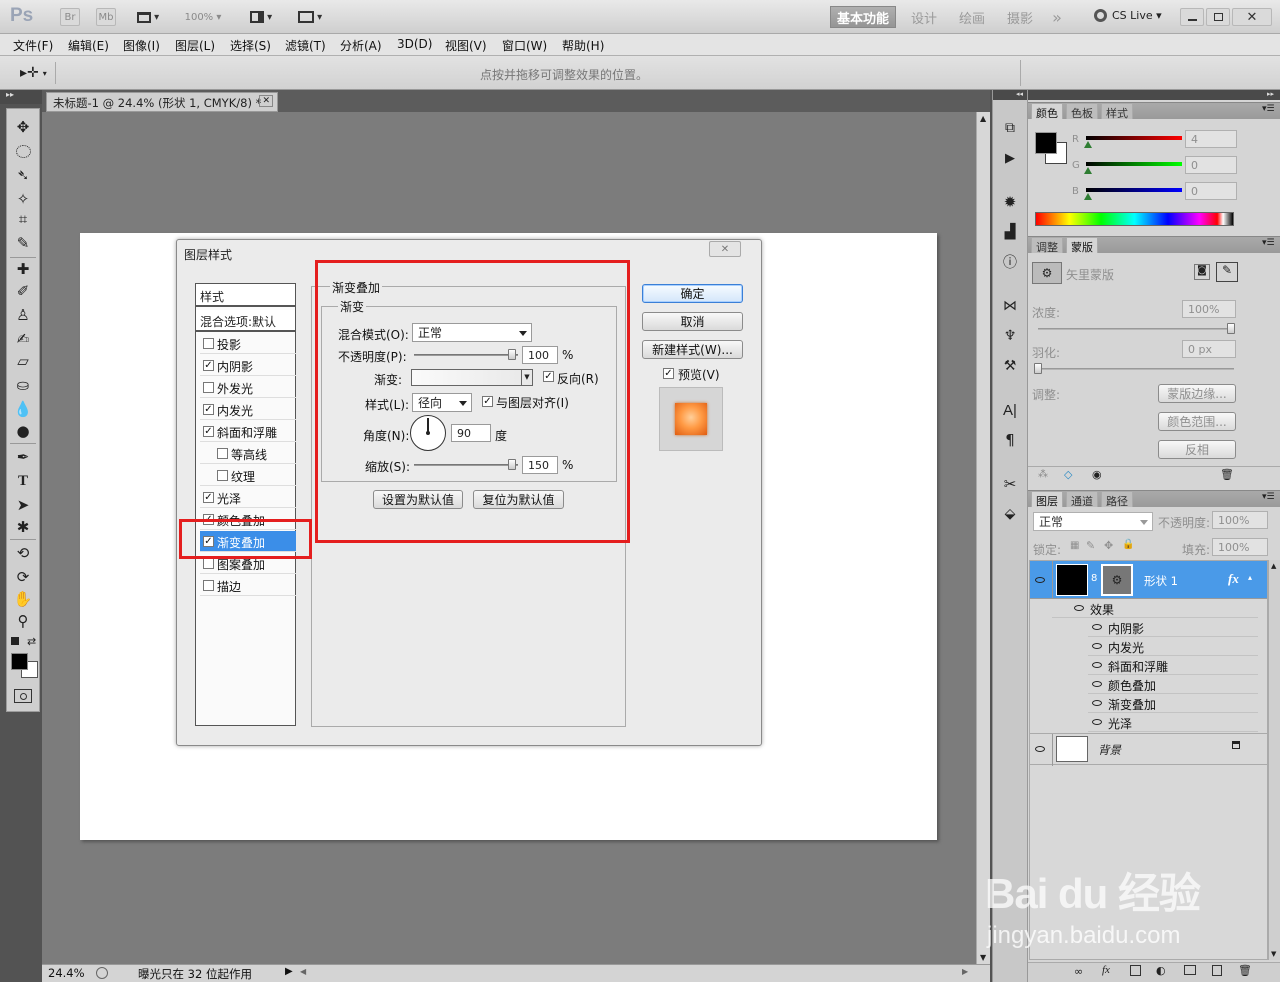  What do you see at coordinates (1046, 143) in the screenshot?
I see `fg-color-chip` at bounding box center [1046, 143].